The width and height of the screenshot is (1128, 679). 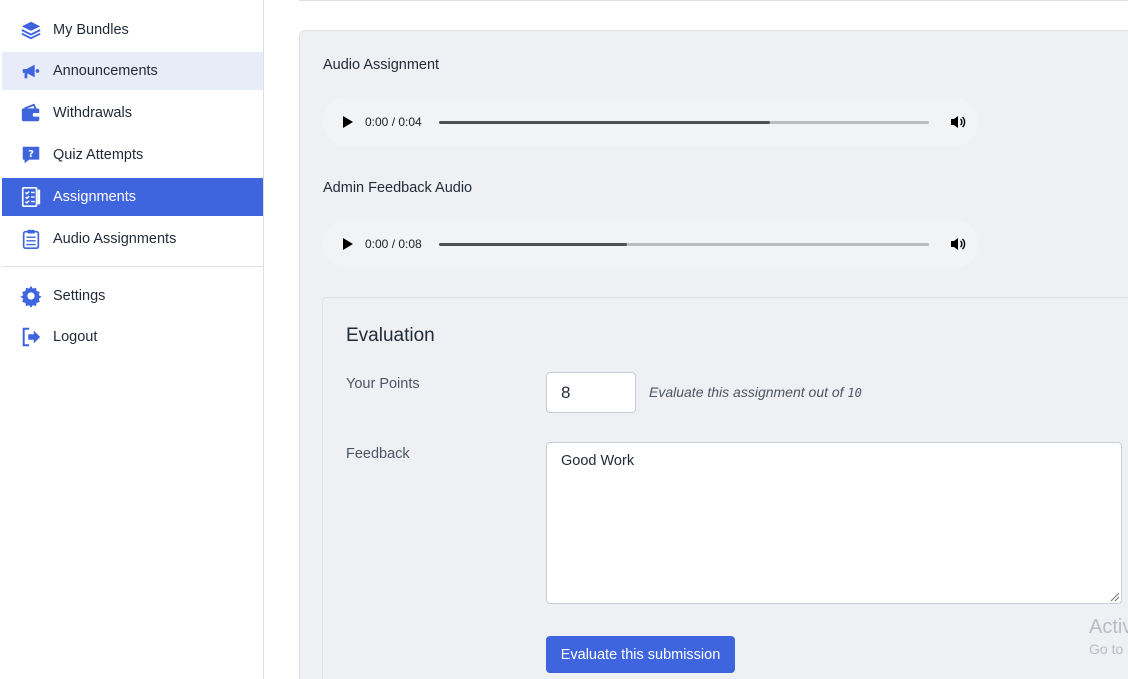 I want to click on sidebar-item-label: Settings, so click(x=79, y=296).